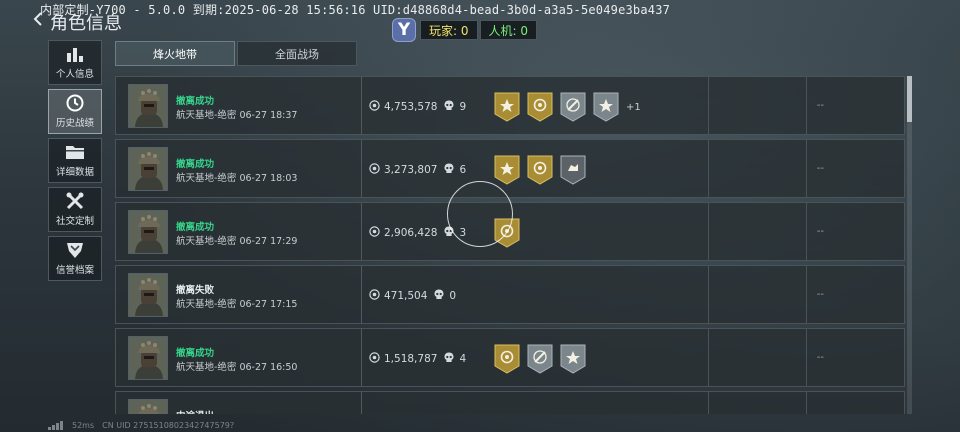 The width and height of the screenshot is (960, 432). Describe the element at coordinates (297, 53) in the screenshot. I see `tab-full-battlefield: 全面战场` at that location.